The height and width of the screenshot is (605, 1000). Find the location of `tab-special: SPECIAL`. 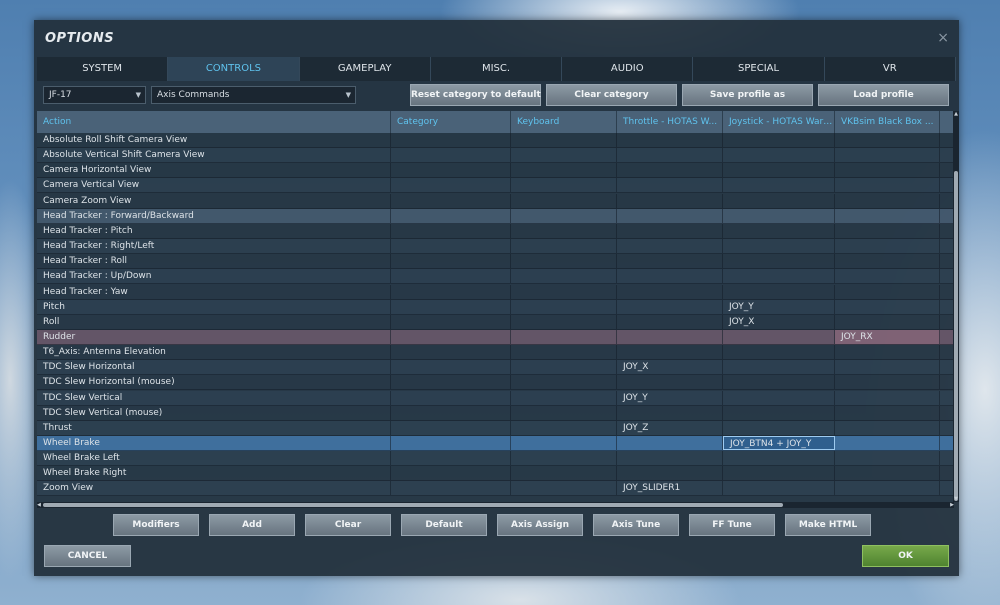

tab-special: SPECIAL is located at coordinates (759, 69).